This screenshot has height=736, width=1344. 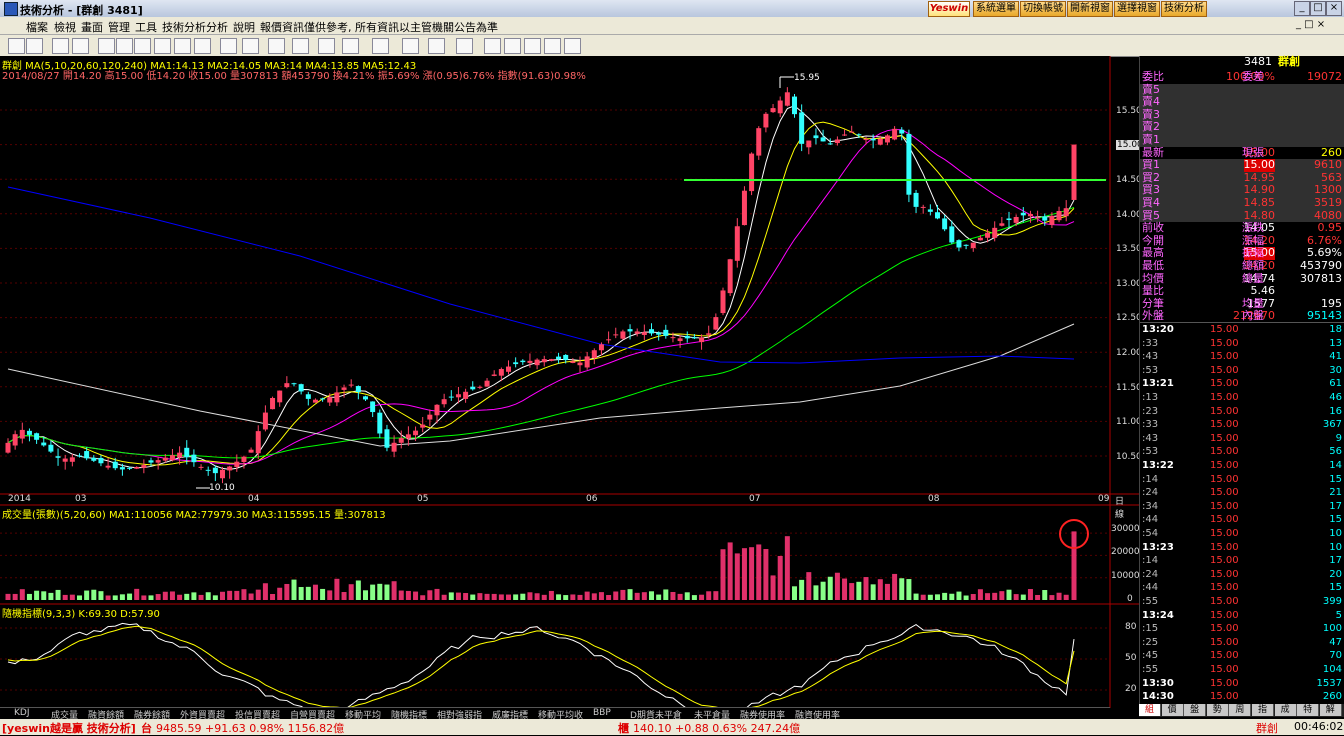 What do you see at coordinates (1158, 615) in the screenshot?
I see `tick-time: 13:24` at bounding box center [1158, 615].